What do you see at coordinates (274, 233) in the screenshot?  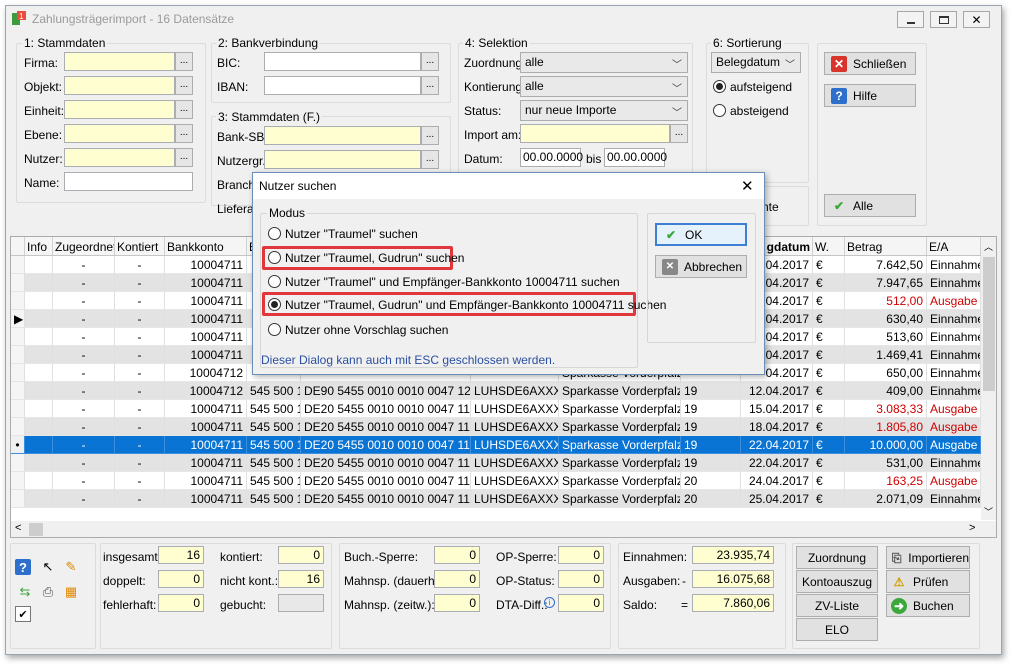 I see `option-nutzer-traumel-radio` at bounding box center [274, 233].